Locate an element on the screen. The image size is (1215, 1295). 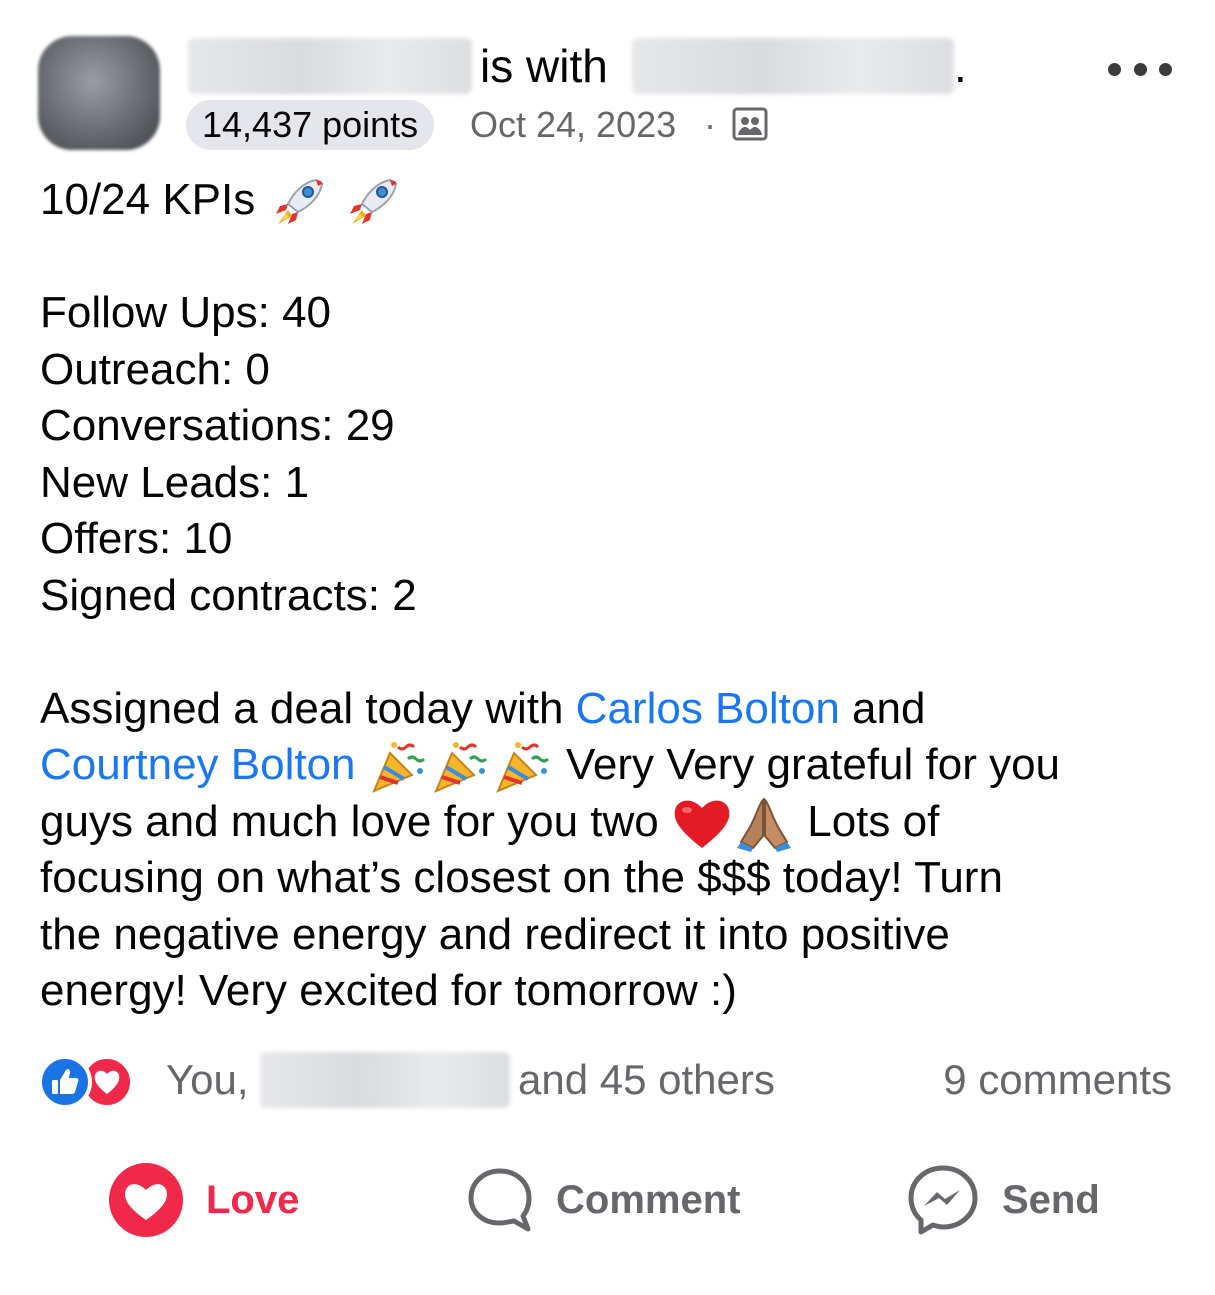
stat-line: Offers: 10 is located at coordinates (136, 538).